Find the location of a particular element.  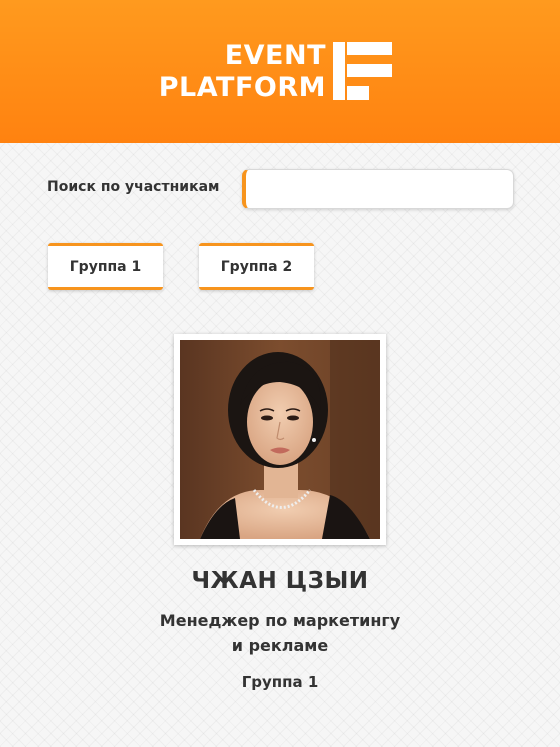

participant-photo-frame is located at coordinates (280, 439).